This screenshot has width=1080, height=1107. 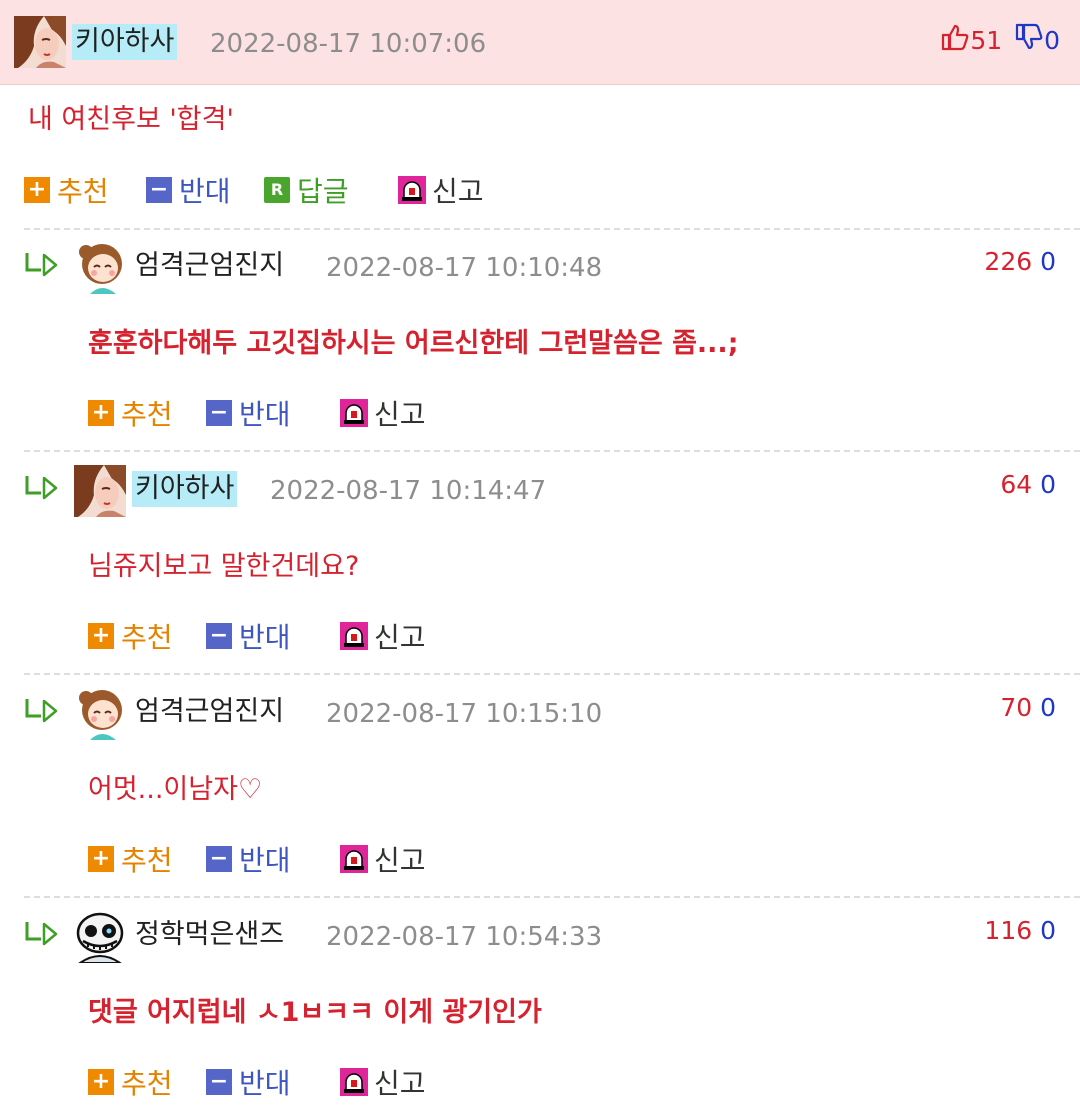 What do you see at coordinates (131, 119) in the screenshot?
I see `comment-text: 내 여친후보 '합격'` at bounding box center [131, 119].